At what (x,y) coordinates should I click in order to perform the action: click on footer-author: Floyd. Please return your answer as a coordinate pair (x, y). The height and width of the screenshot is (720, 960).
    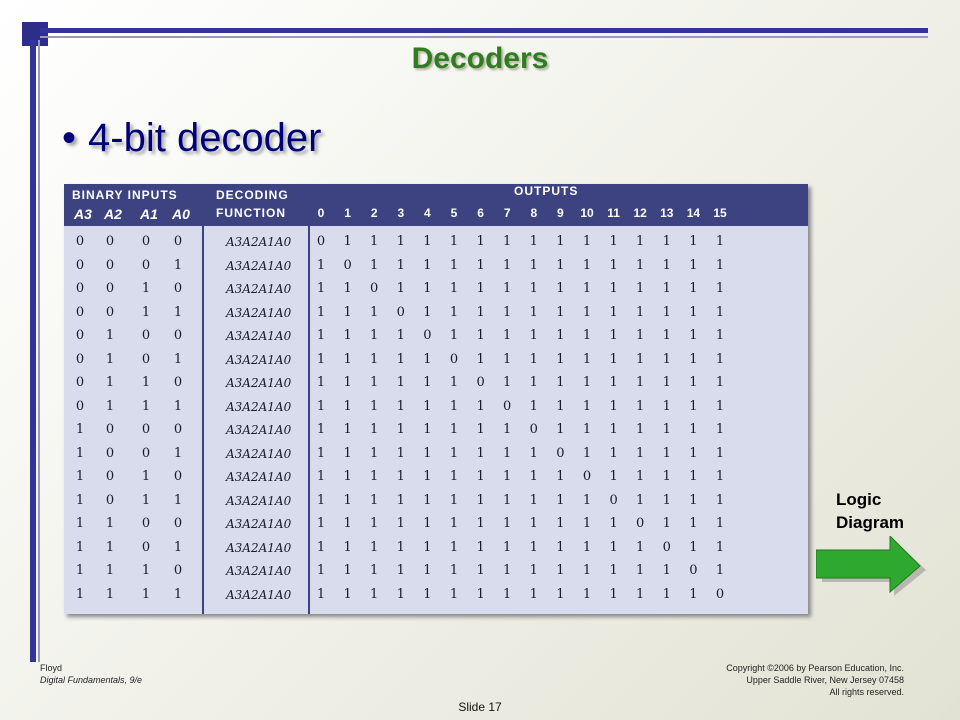
    Looking at the image, I should click on (51, 668).